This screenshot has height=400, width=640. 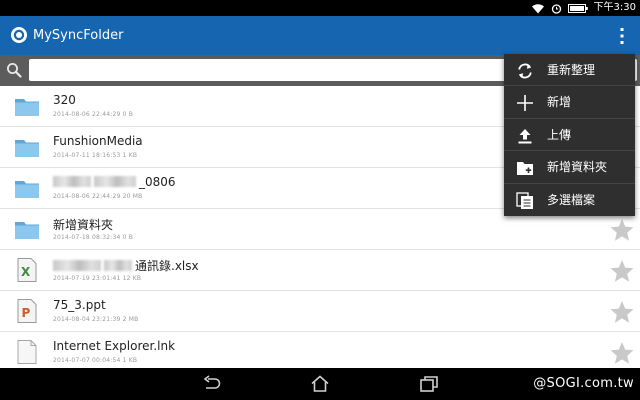 I want to click on menu-item-label: 新增, so click(x=559, y=102).